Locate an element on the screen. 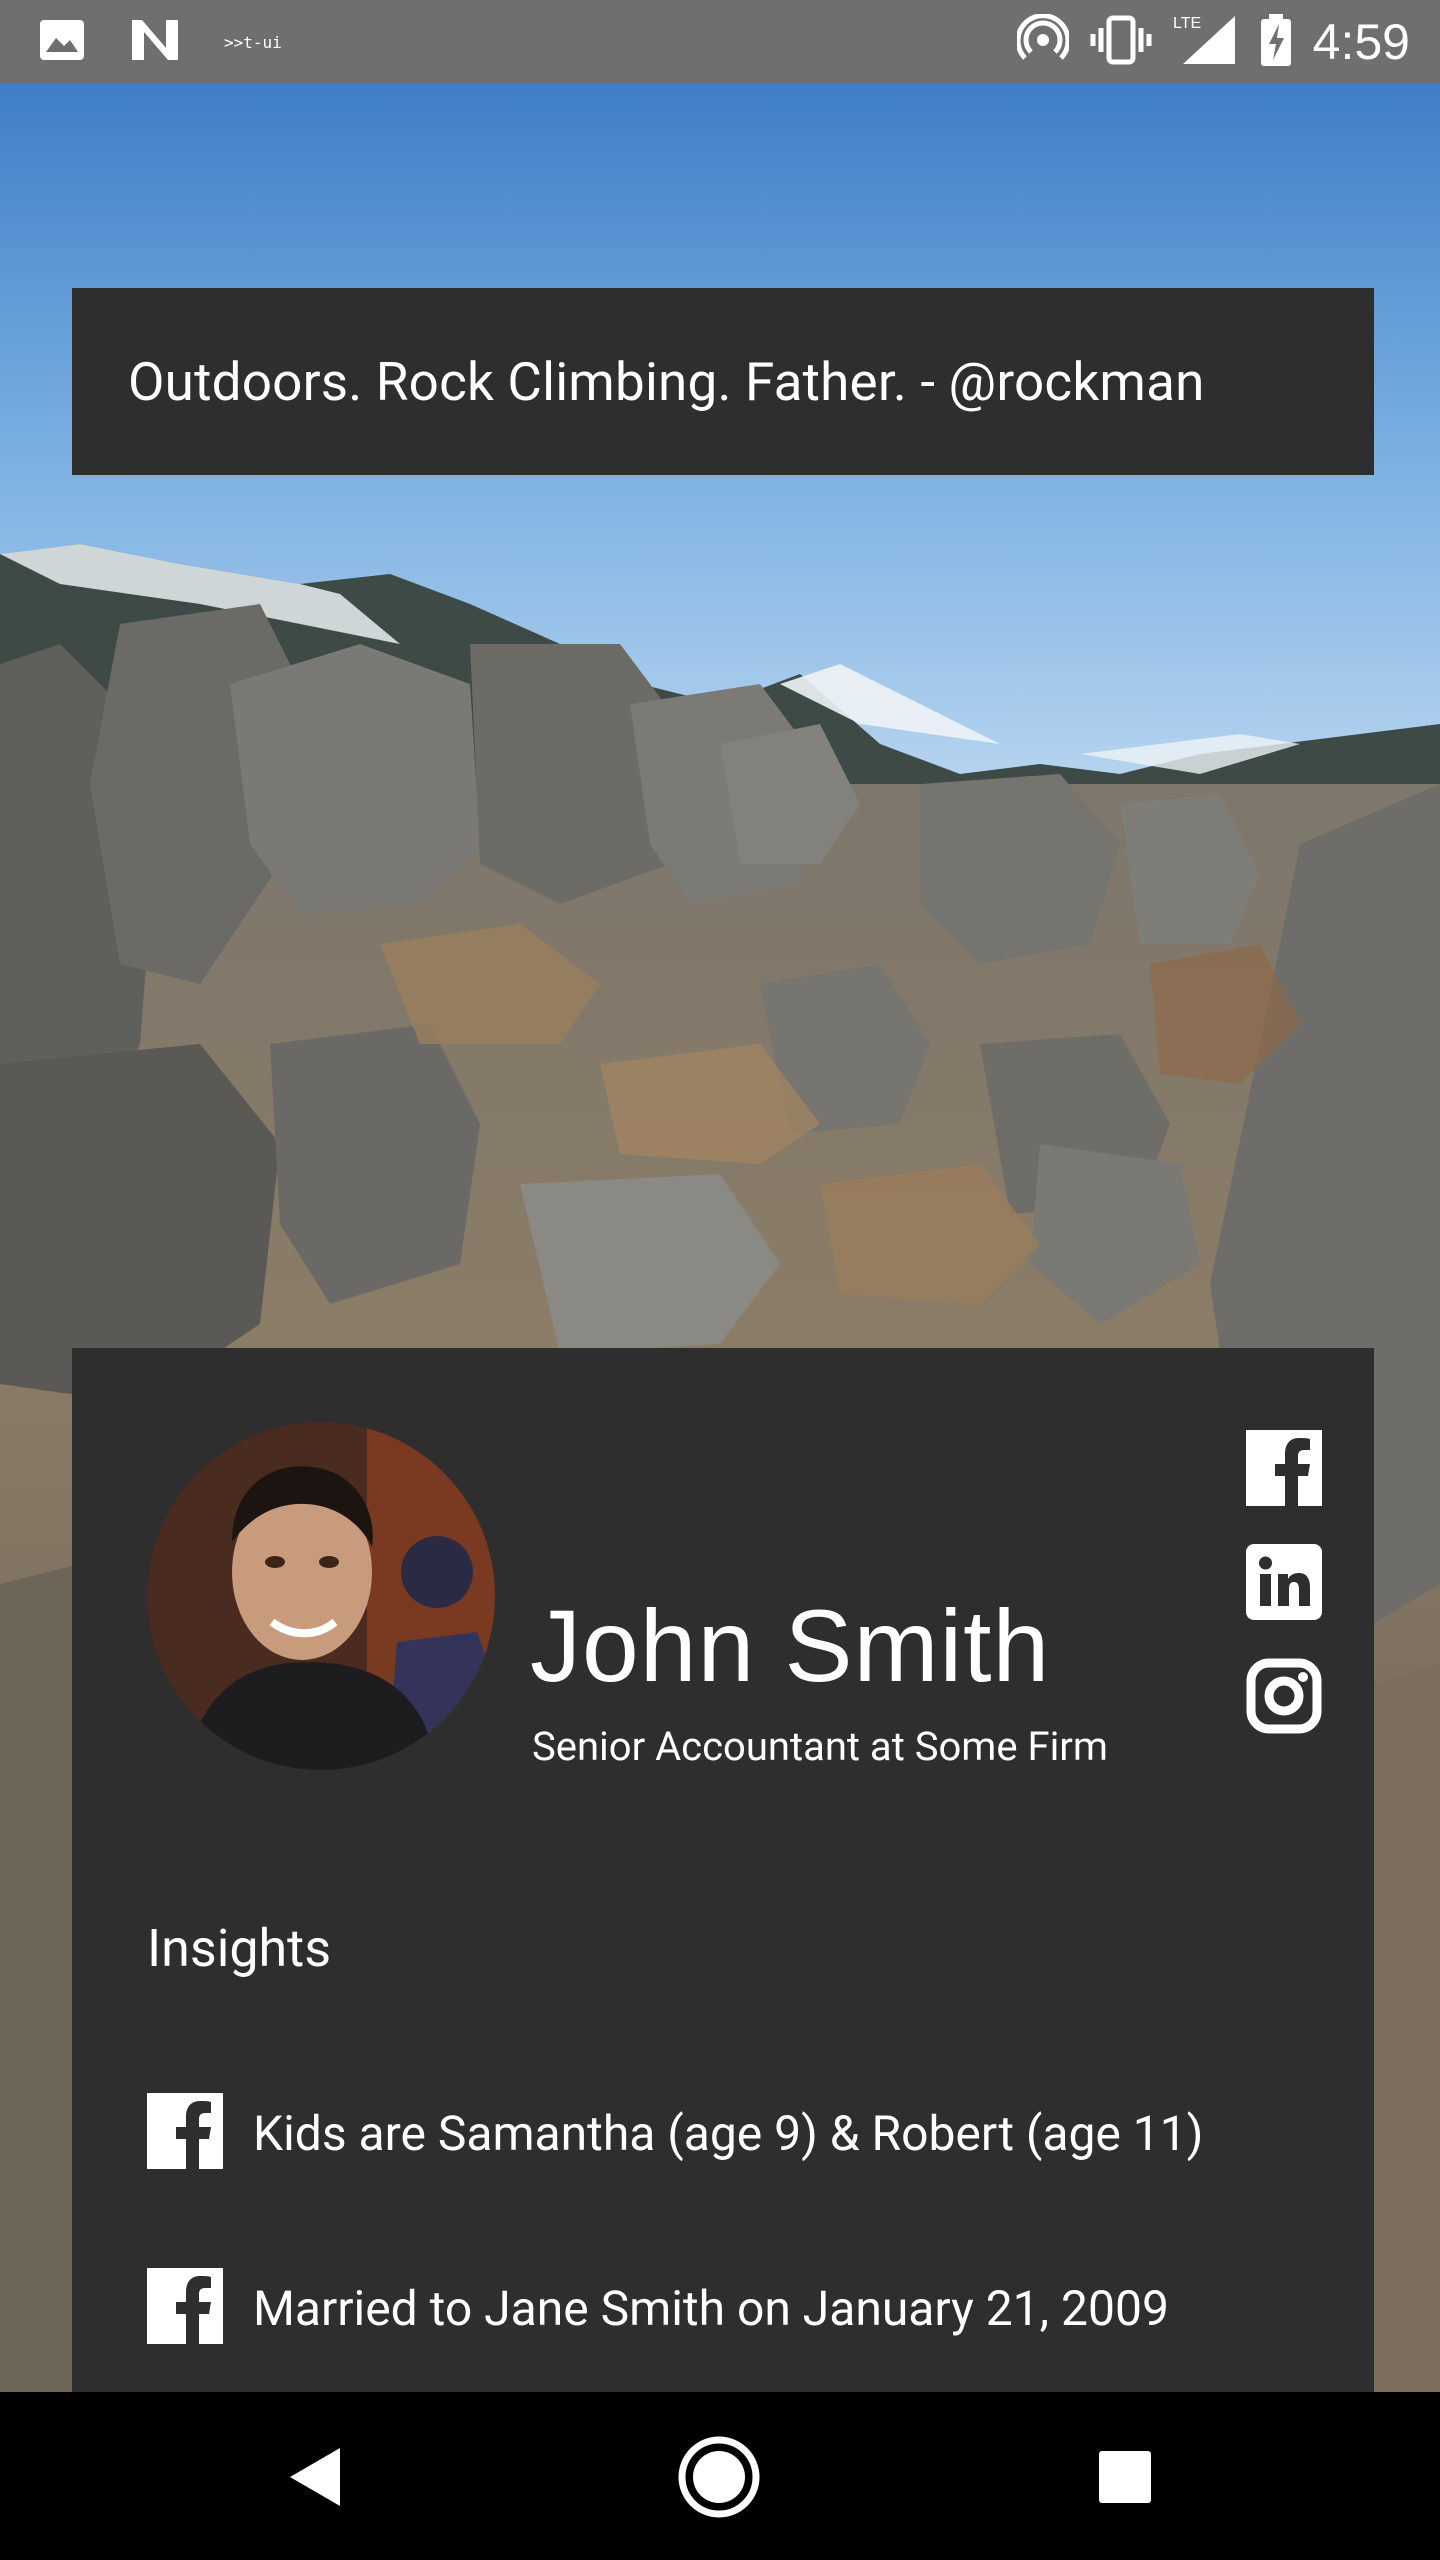 Image resolution: width=1440 pixels, height=2560 pixels. home-icon is located at coordinates (719, 2477).